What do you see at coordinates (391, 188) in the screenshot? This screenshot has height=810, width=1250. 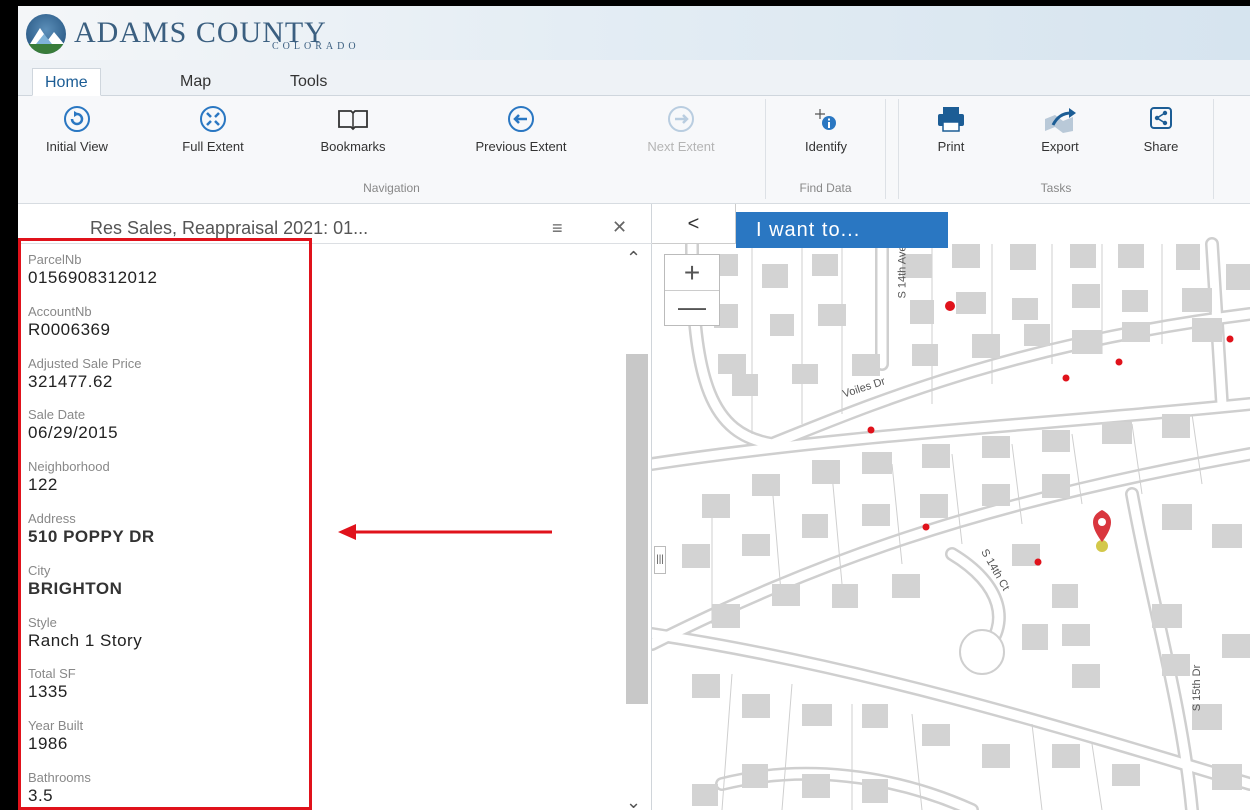 I see `navigation-group-label: Navigation` at bounding box center [391, 188].